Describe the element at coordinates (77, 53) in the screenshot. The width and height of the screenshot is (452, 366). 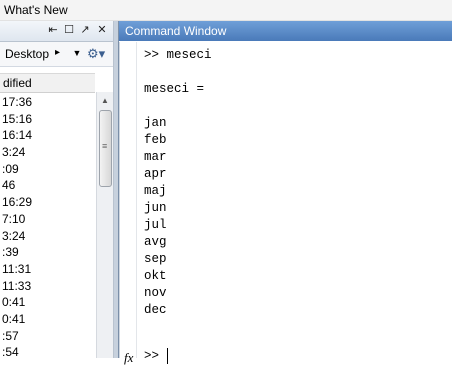
I see `path-dropdown-button: ▼` at that location.